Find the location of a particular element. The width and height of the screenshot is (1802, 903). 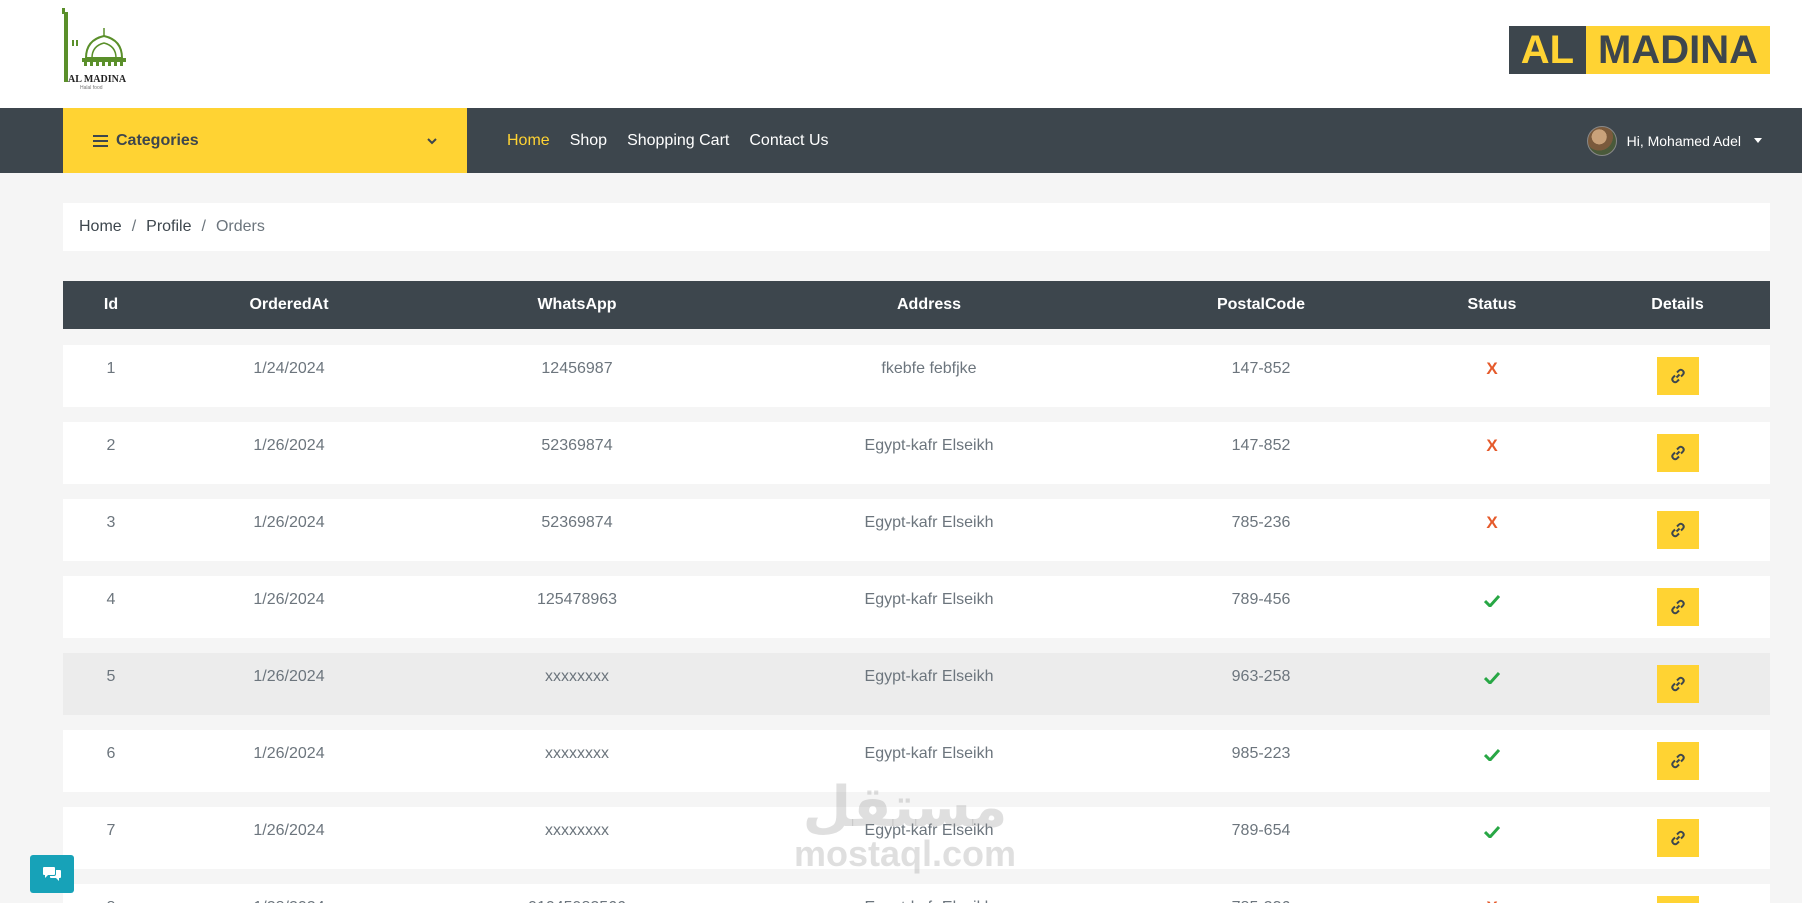

header-address: Address is located at coordinates (929, 304).